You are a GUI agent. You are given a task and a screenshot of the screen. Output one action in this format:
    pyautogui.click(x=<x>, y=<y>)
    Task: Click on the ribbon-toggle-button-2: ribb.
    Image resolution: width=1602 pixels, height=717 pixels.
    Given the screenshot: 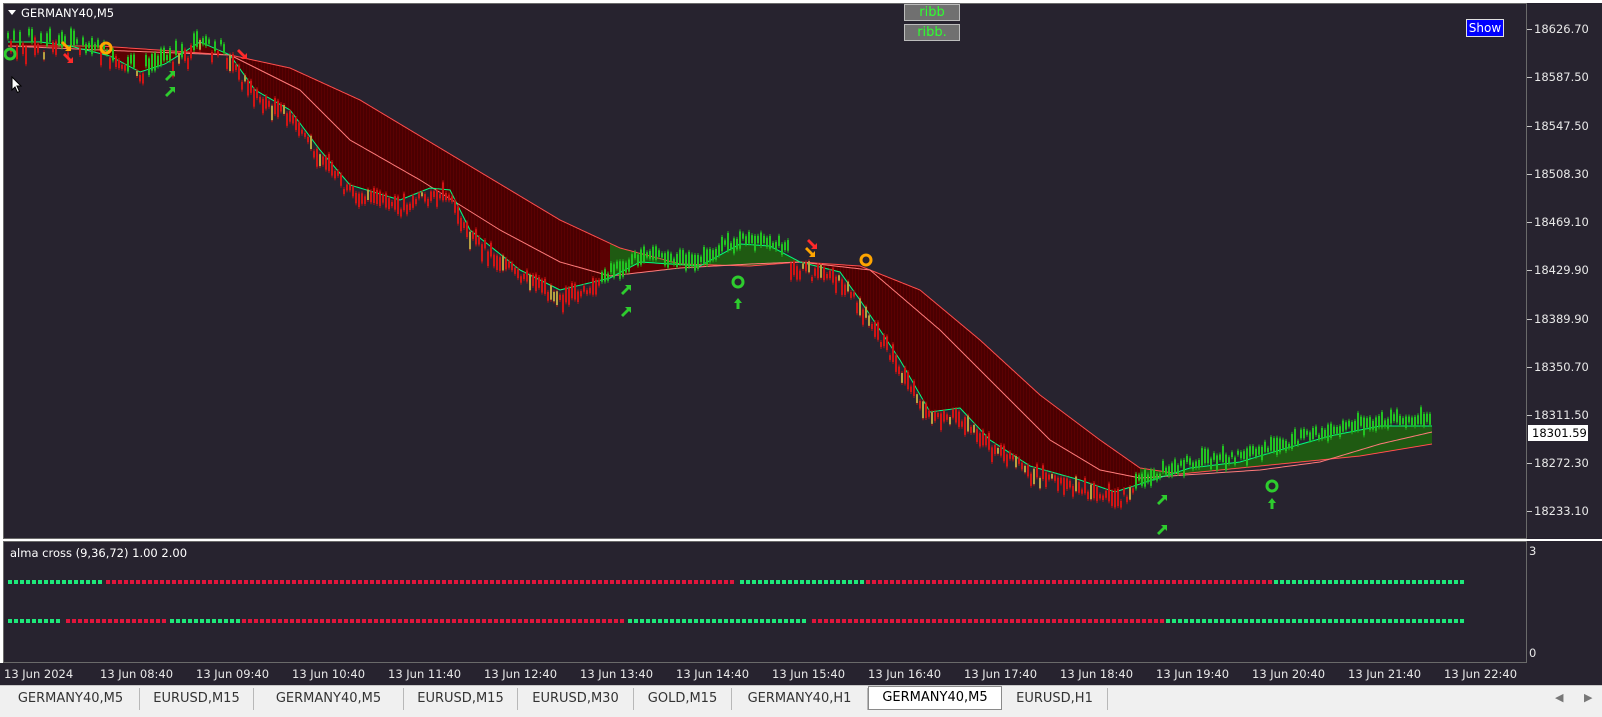 What is the action you would take?
    pyautogui.click(x=932, y=32)
    